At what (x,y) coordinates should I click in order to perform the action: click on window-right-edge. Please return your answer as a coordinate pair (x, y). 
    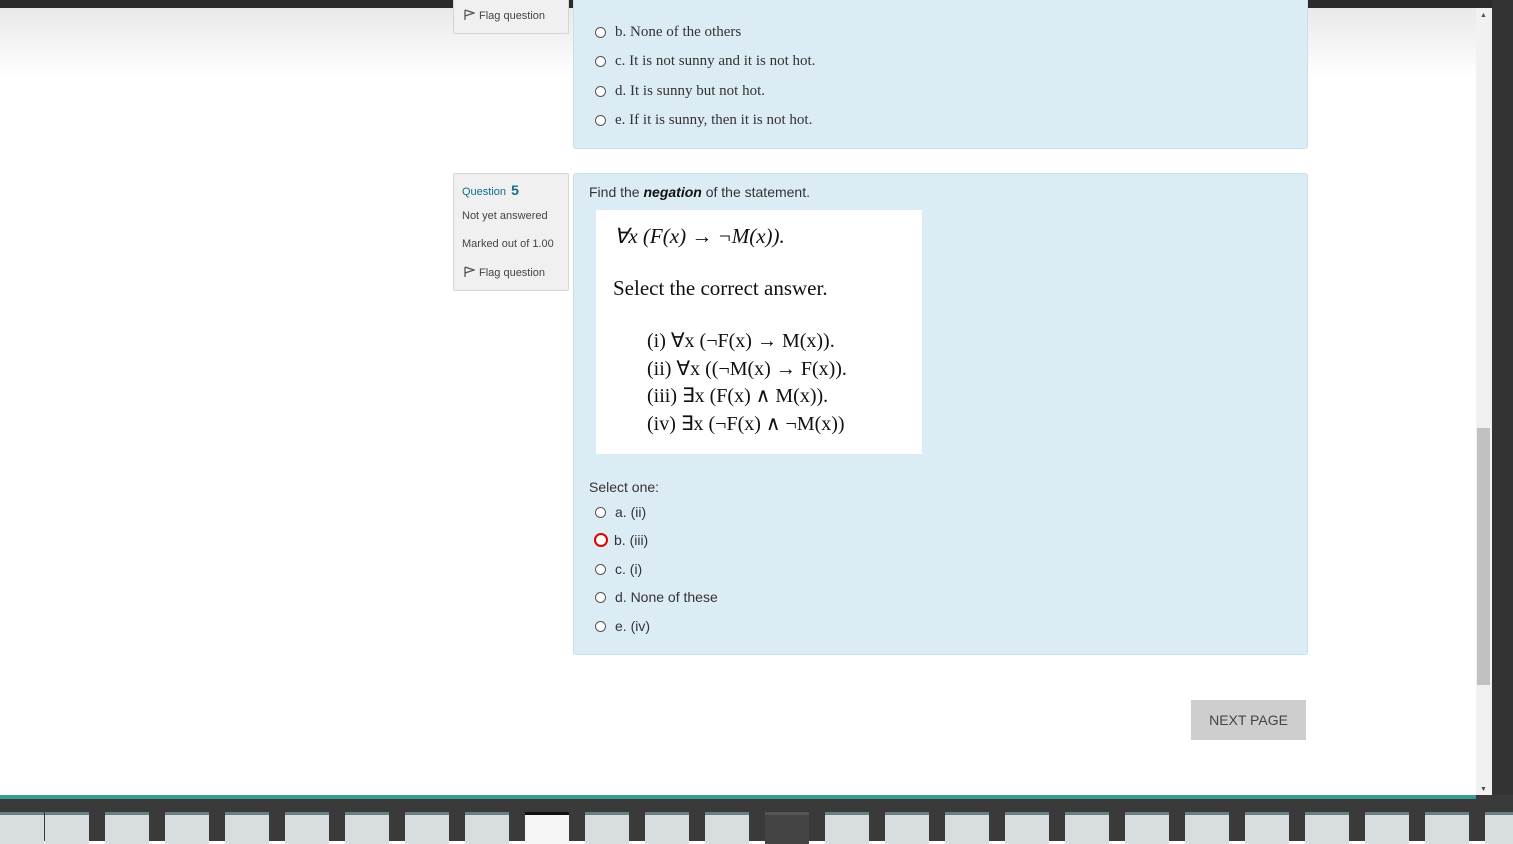
    Looking at the image, I should click on (1502, 400).